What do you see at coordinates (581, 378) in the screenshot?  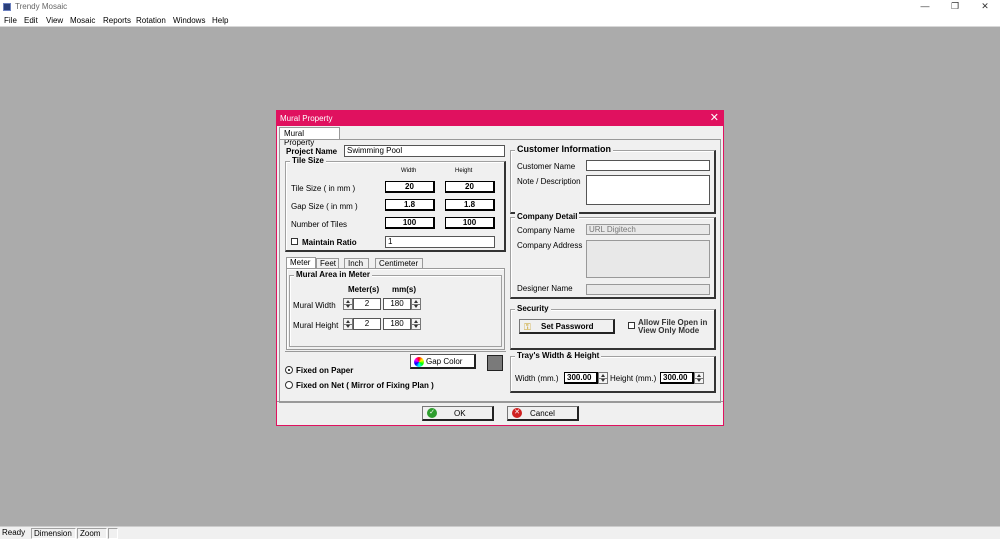 I see `tray-width-input: 300.00` at bounding box center [581, 378].